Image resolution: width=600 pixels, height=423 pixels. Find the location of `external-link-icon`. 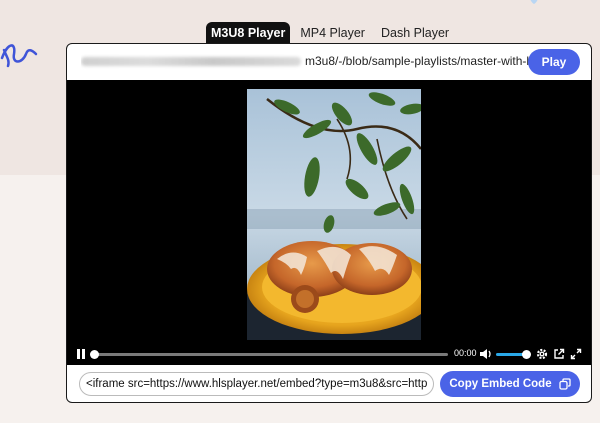

external-link-icon is located at coordinates (559, 354).